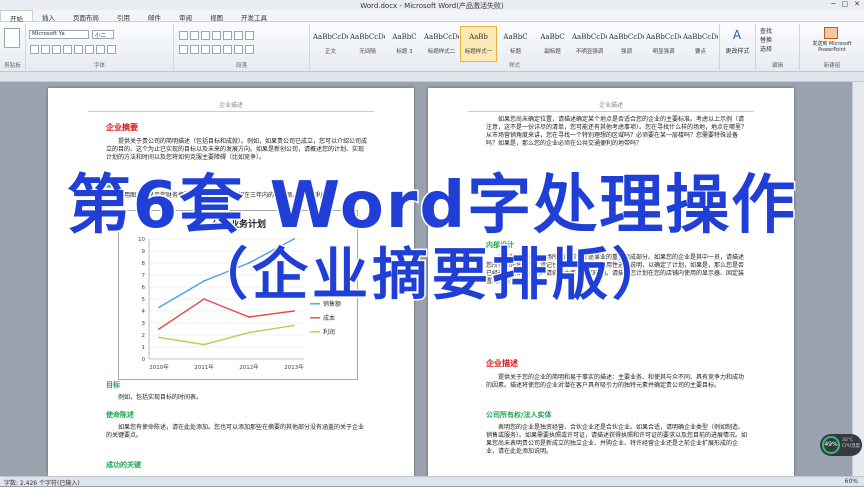  What do you see at coordinates (367, 44) in the screenshot?
I see `style-1: AaBbCcDd 无间隔` at bounding box center [367, 44].